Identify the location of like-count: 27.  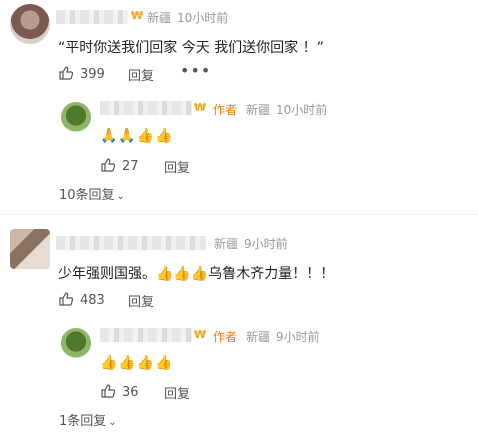
(130, 166).